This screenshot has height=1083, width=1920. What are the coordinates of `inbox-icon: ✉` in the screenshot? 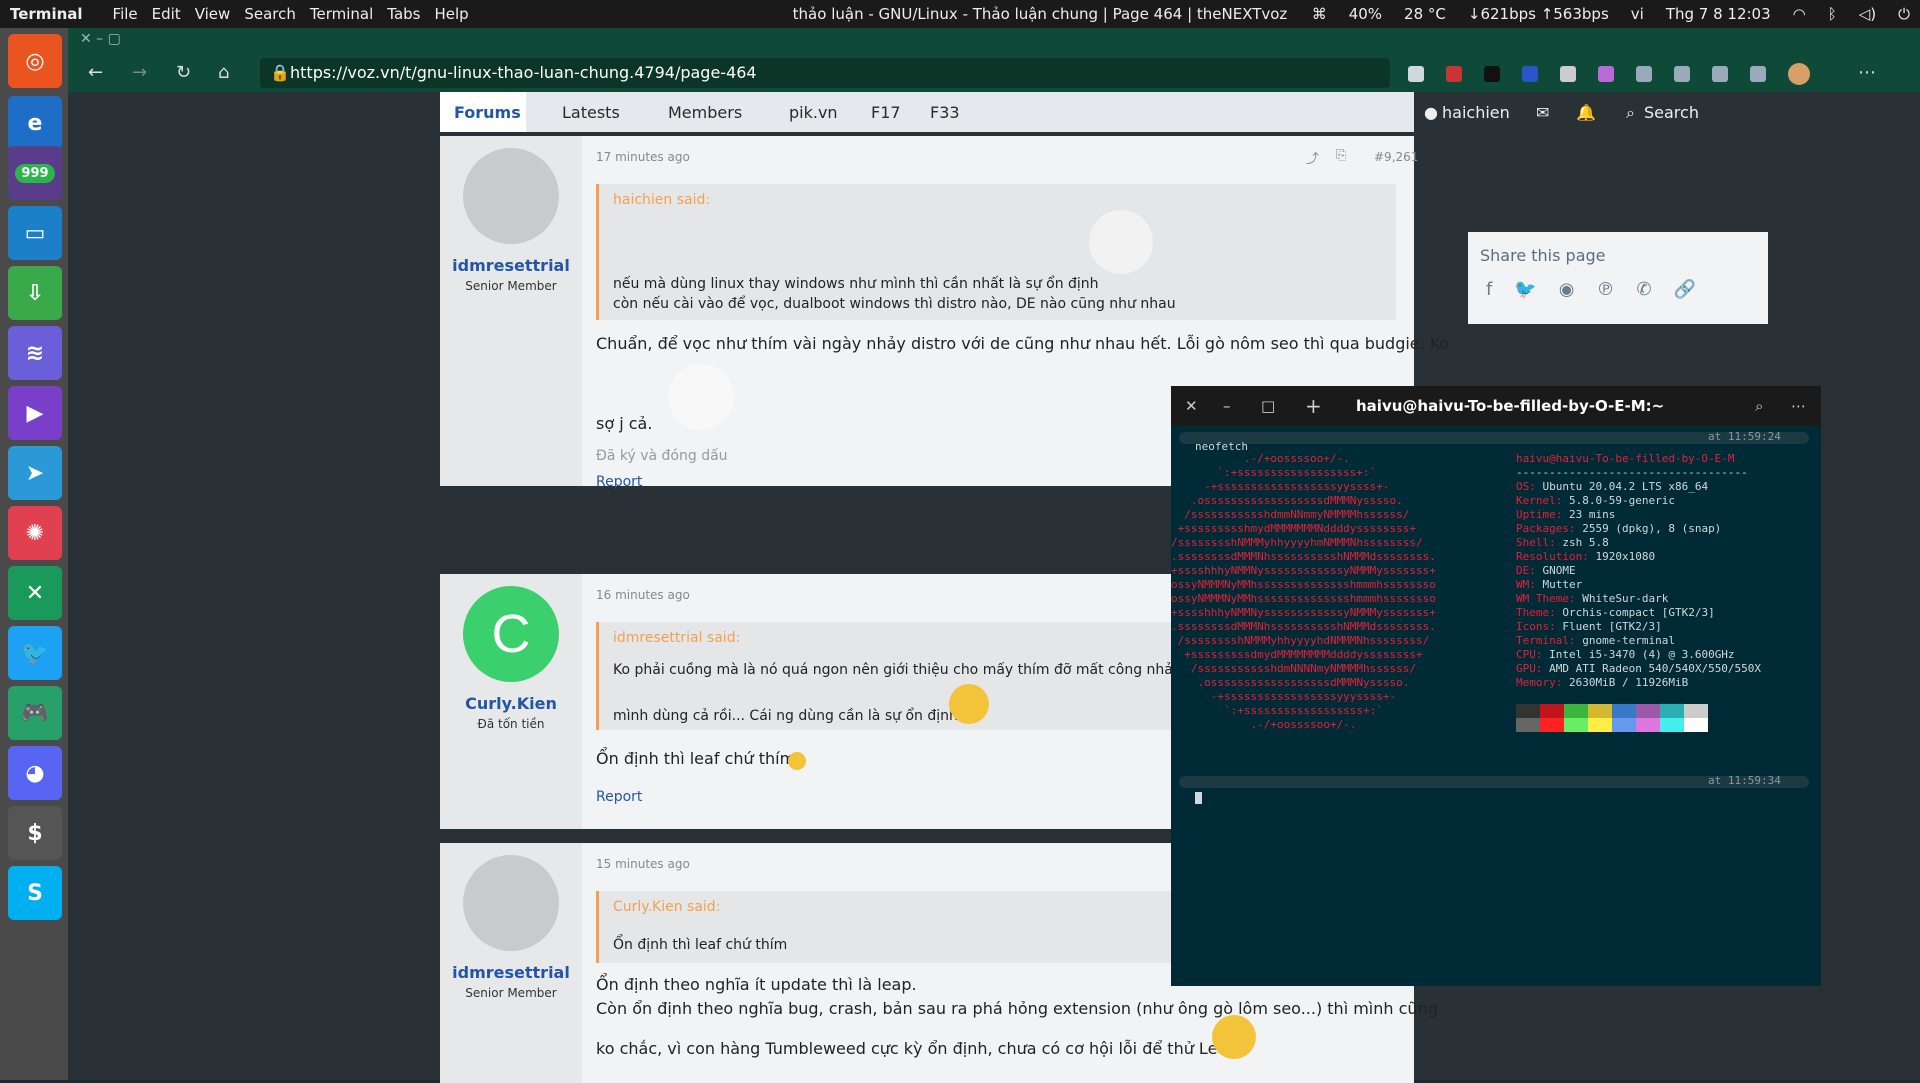 It's located at (1542, 112).